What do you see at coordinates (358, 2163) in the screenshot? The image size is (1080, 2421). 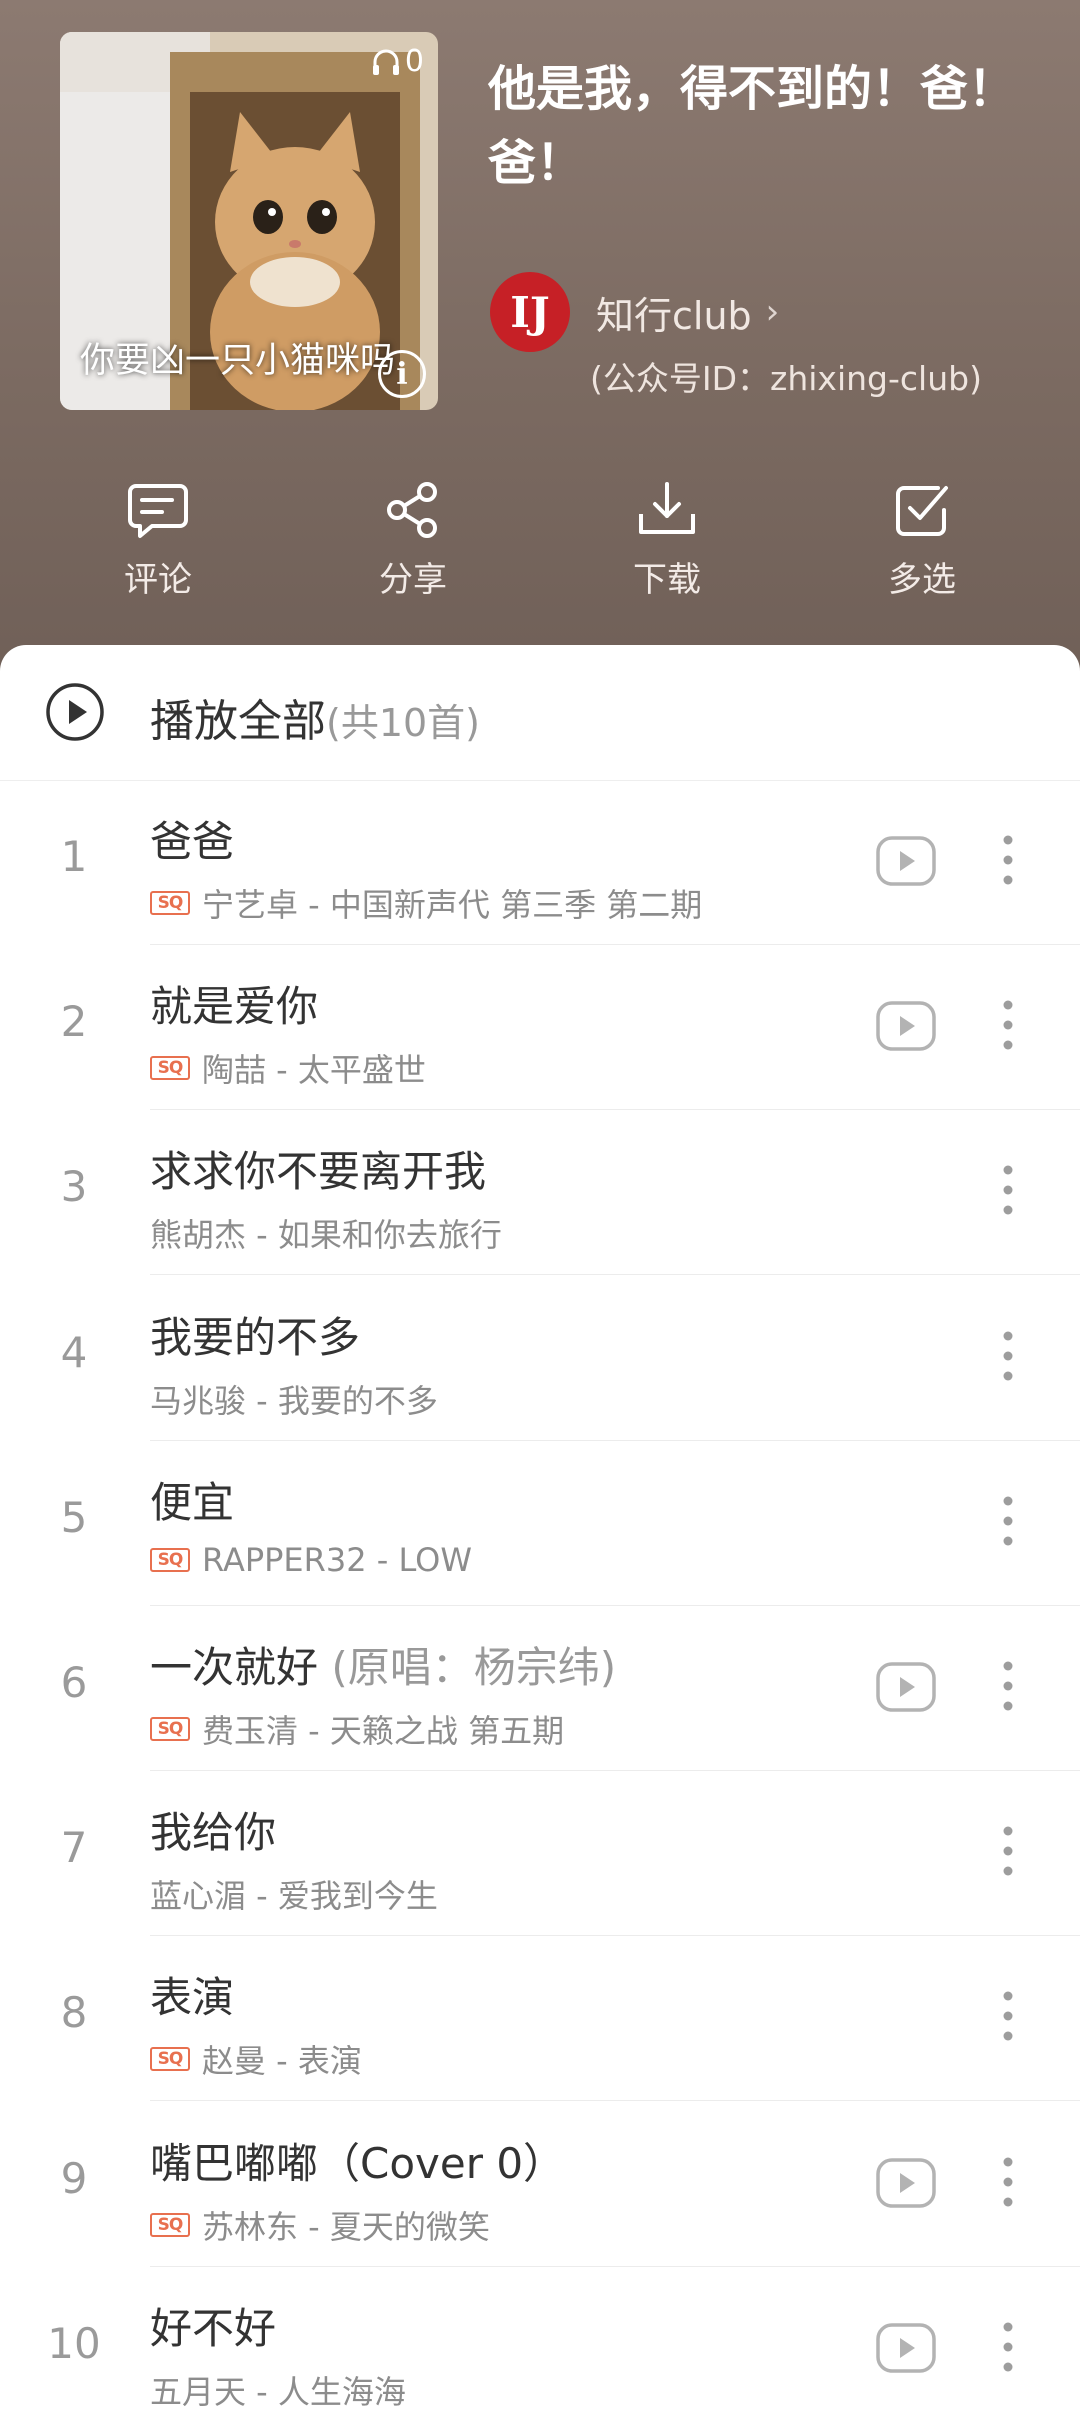 I see `song-title-text: 嘴巴嘟嘟（Cover 0）` at bounding box center [358, 2163].